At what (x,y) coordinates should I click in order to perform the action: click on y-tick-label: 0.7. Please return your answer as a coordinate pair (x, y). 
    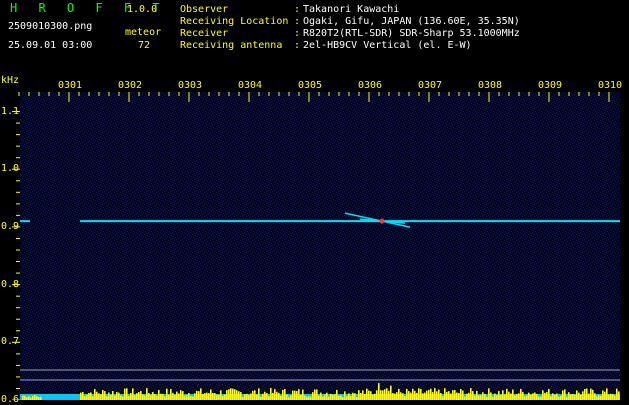
    Looking at the image, I should click on (10, 342).